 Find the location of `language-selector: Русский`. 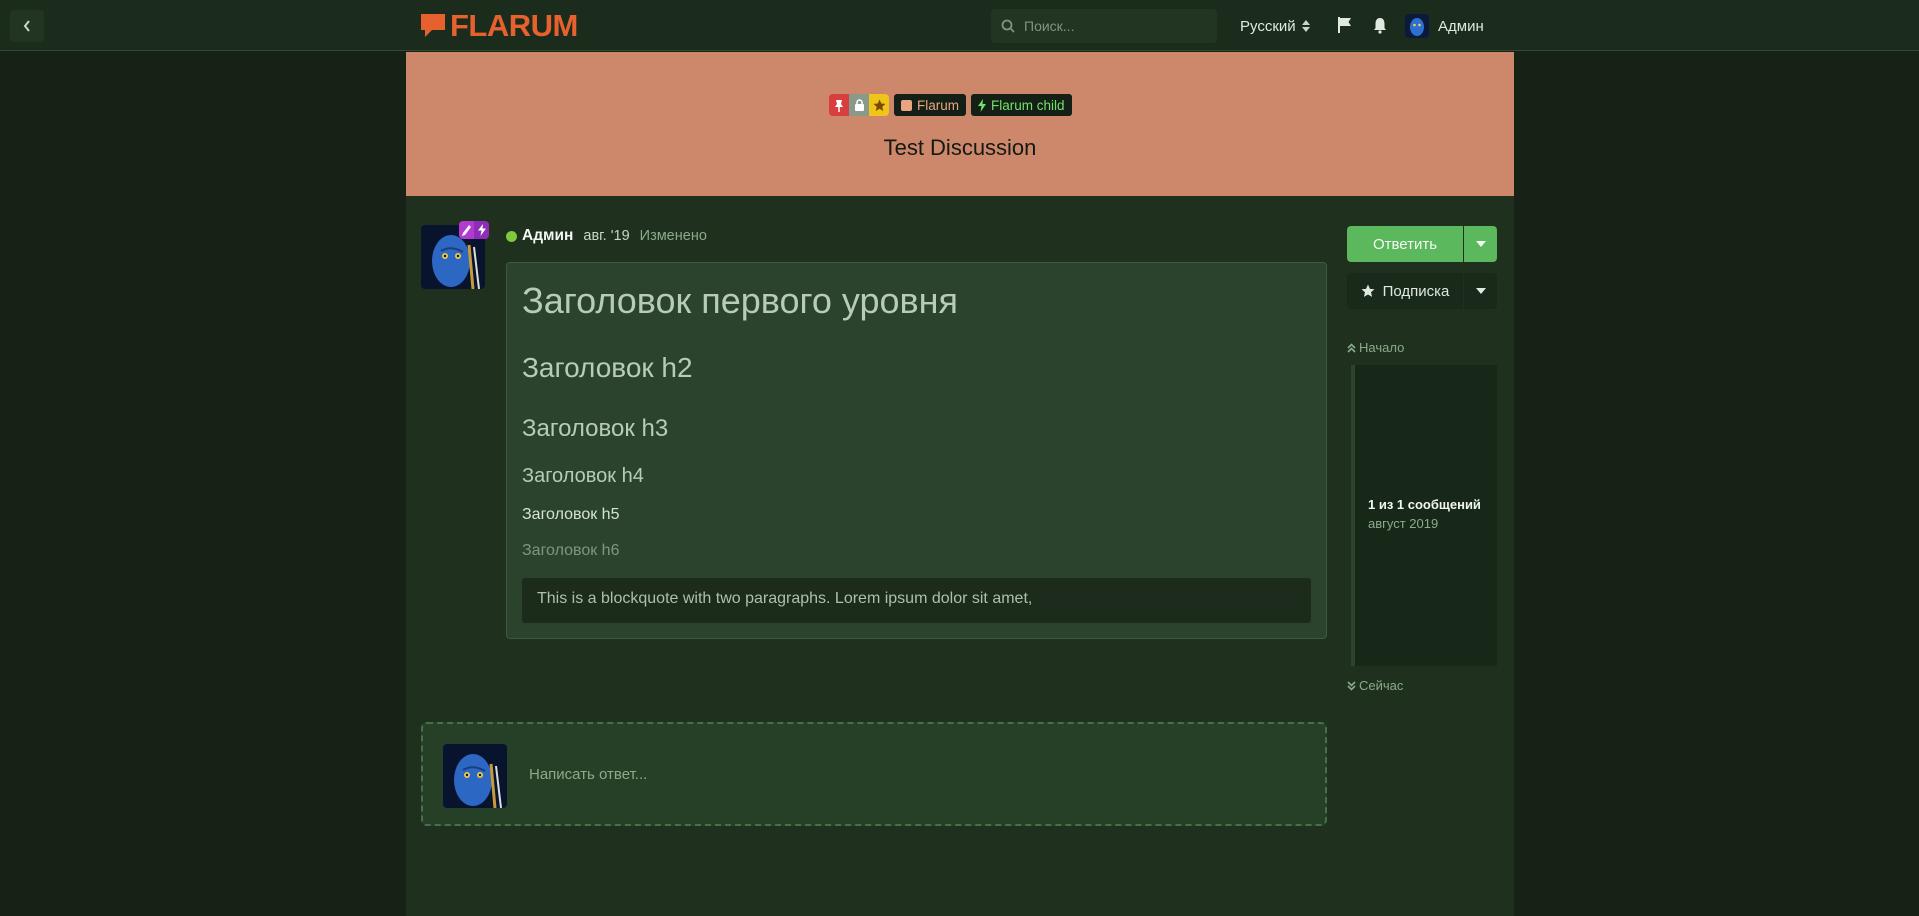

language-selector: Русский is located at coordinates (1275, 26).